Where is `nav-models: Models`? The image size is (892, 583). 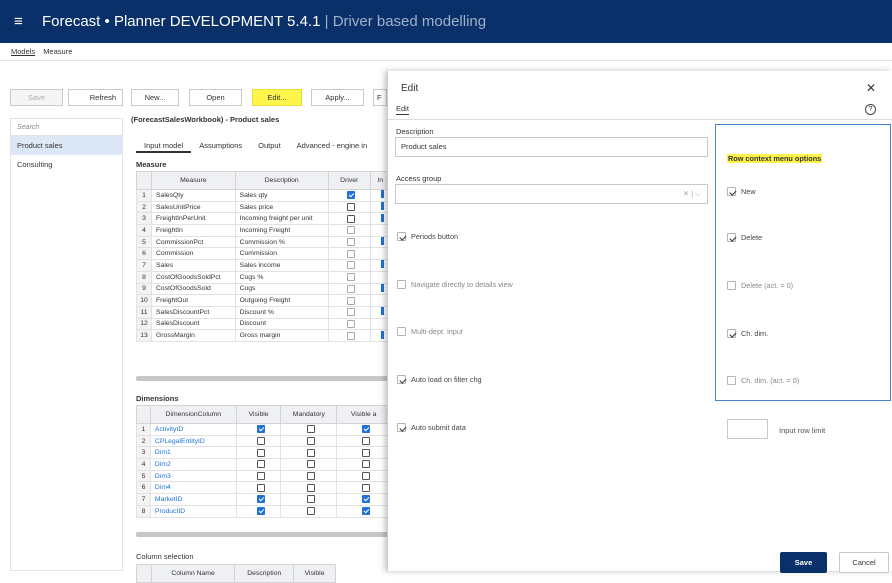
nav-models: Models is located at coordinates (23, 51).